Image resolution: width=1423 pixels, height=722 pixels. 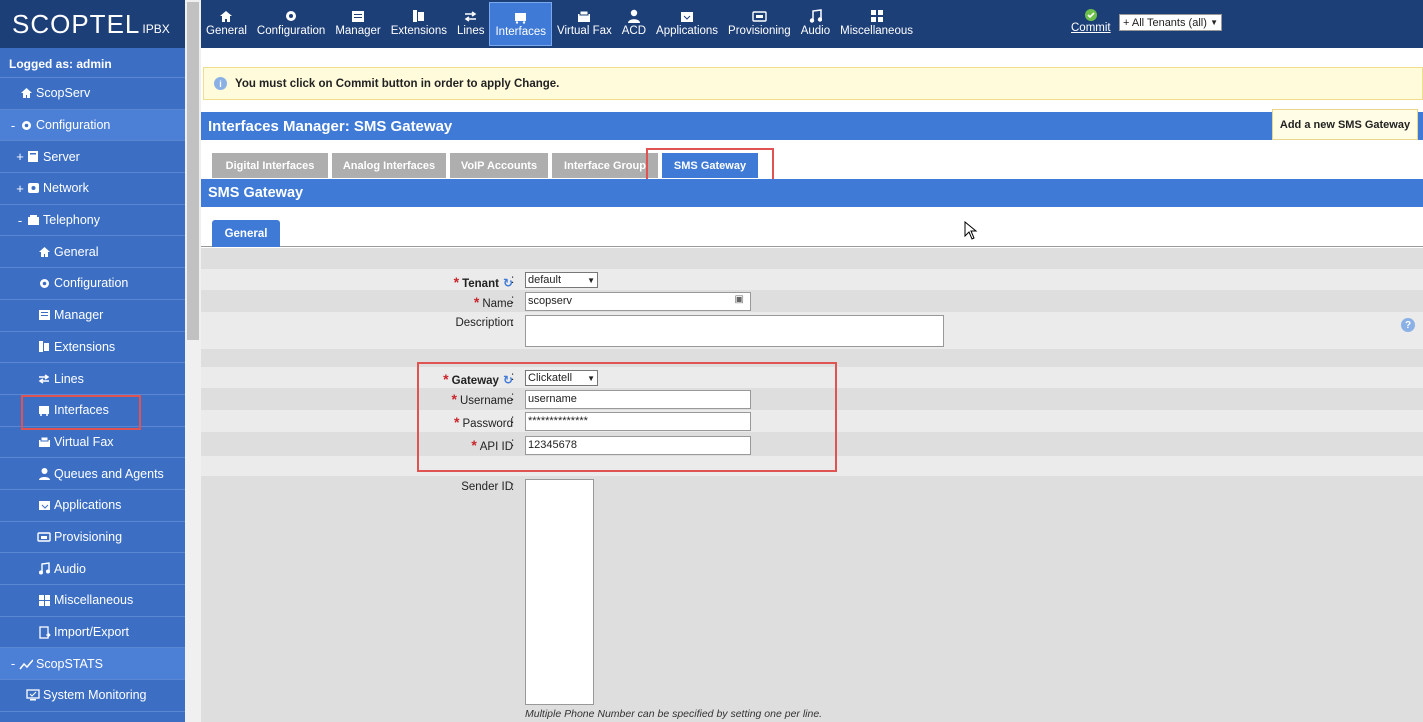 What do you see at coordinates (1408, 325) in the screenshot?
I see `help-icon: ?` at bounding box center [1408, 325].